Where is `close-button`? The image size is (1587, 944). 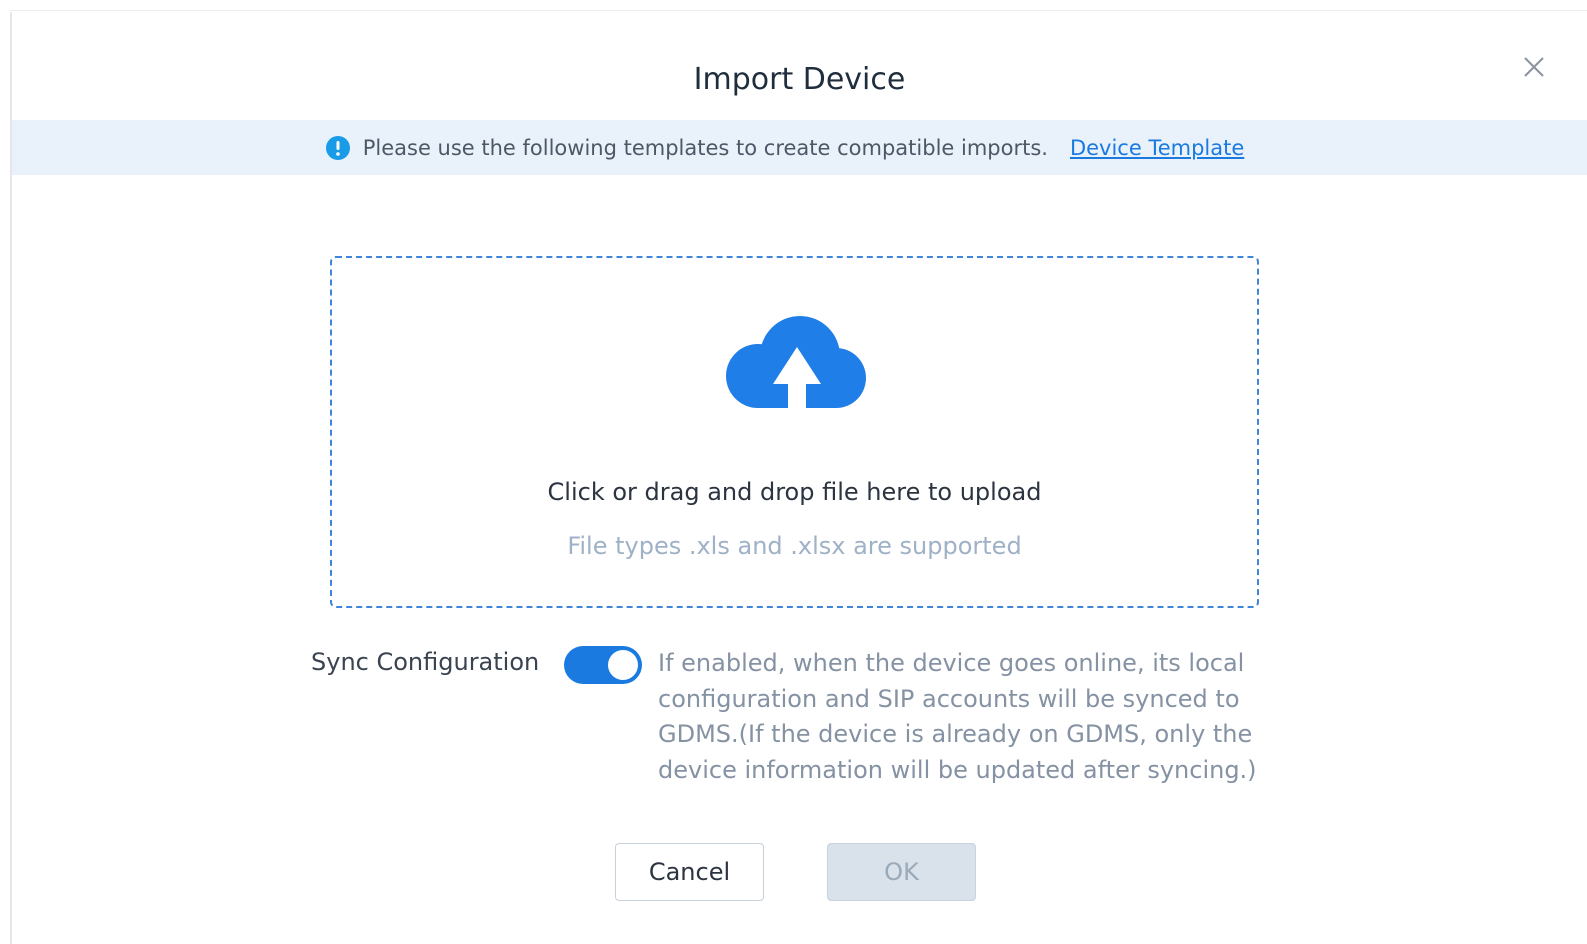 close-button is located at coordinates (1534, 67).